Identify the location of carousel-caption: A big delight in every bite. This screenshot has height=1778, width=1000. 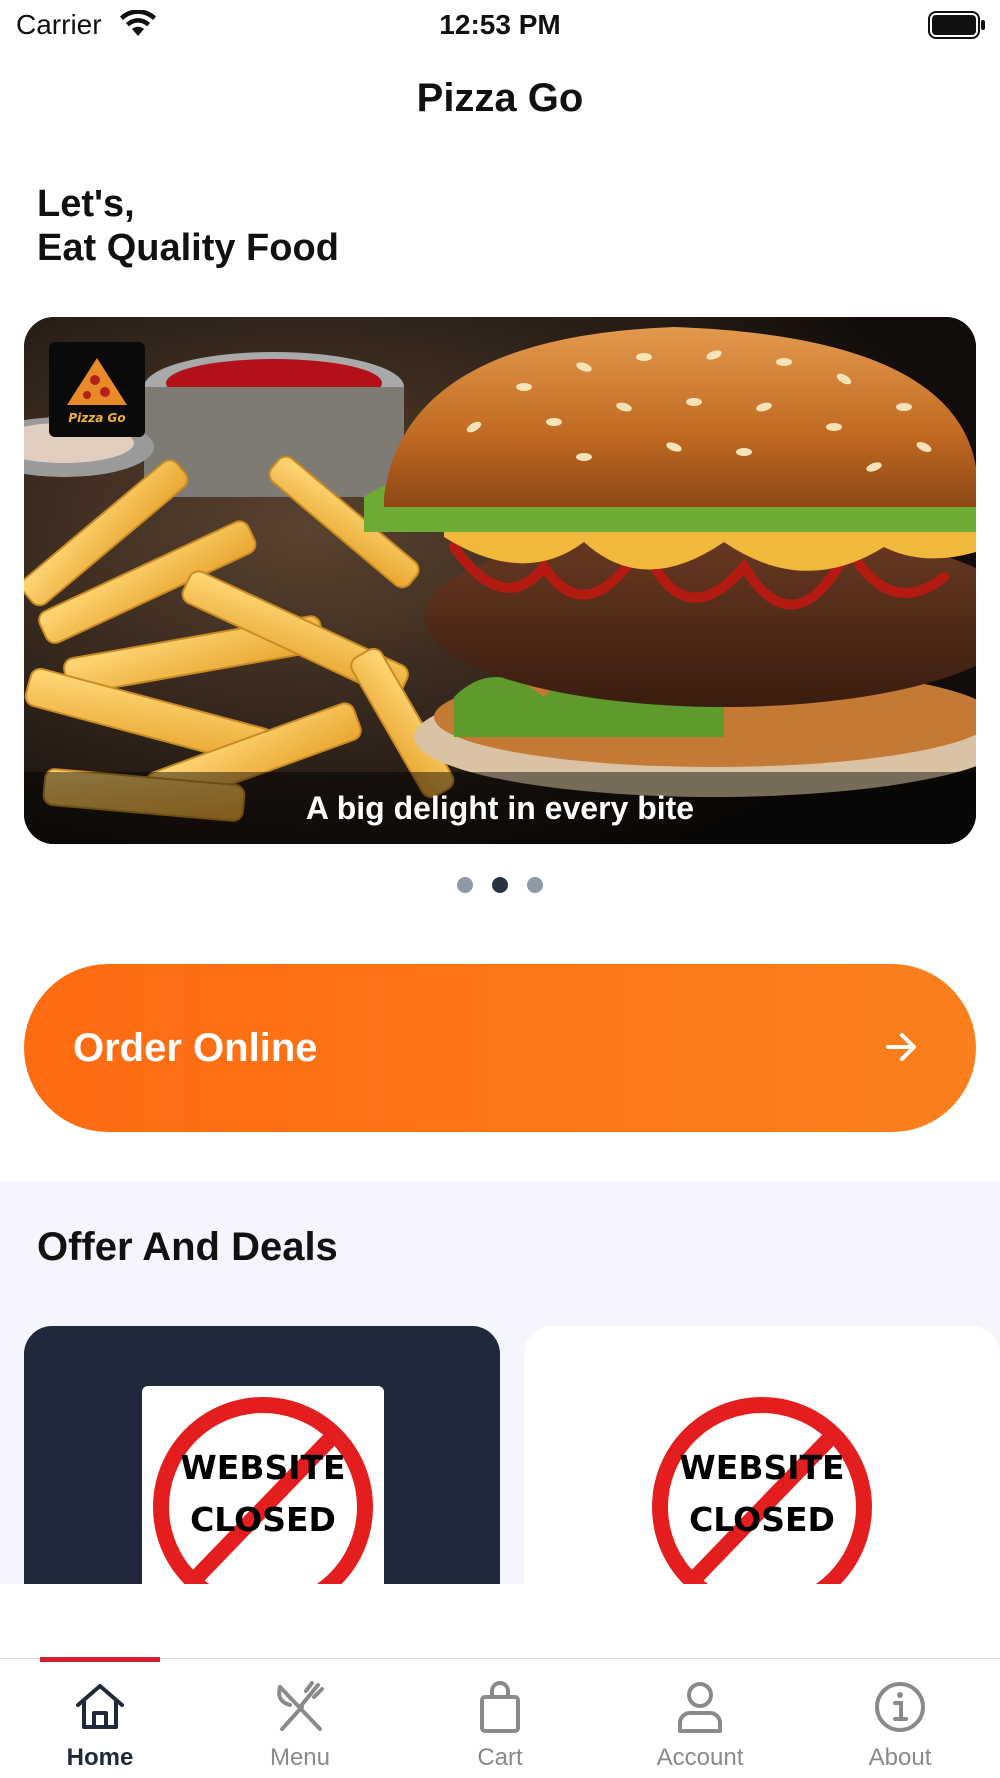
(500, 807).